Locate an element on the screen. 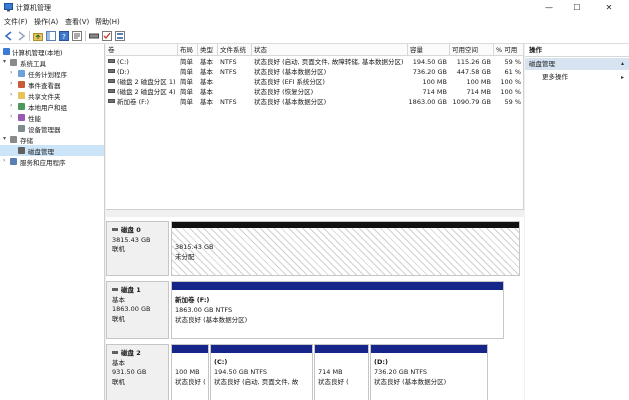 This screenshot has width=629, height=400. collapse-arrow-icon: ▴ is located at coordinates (622, 64).